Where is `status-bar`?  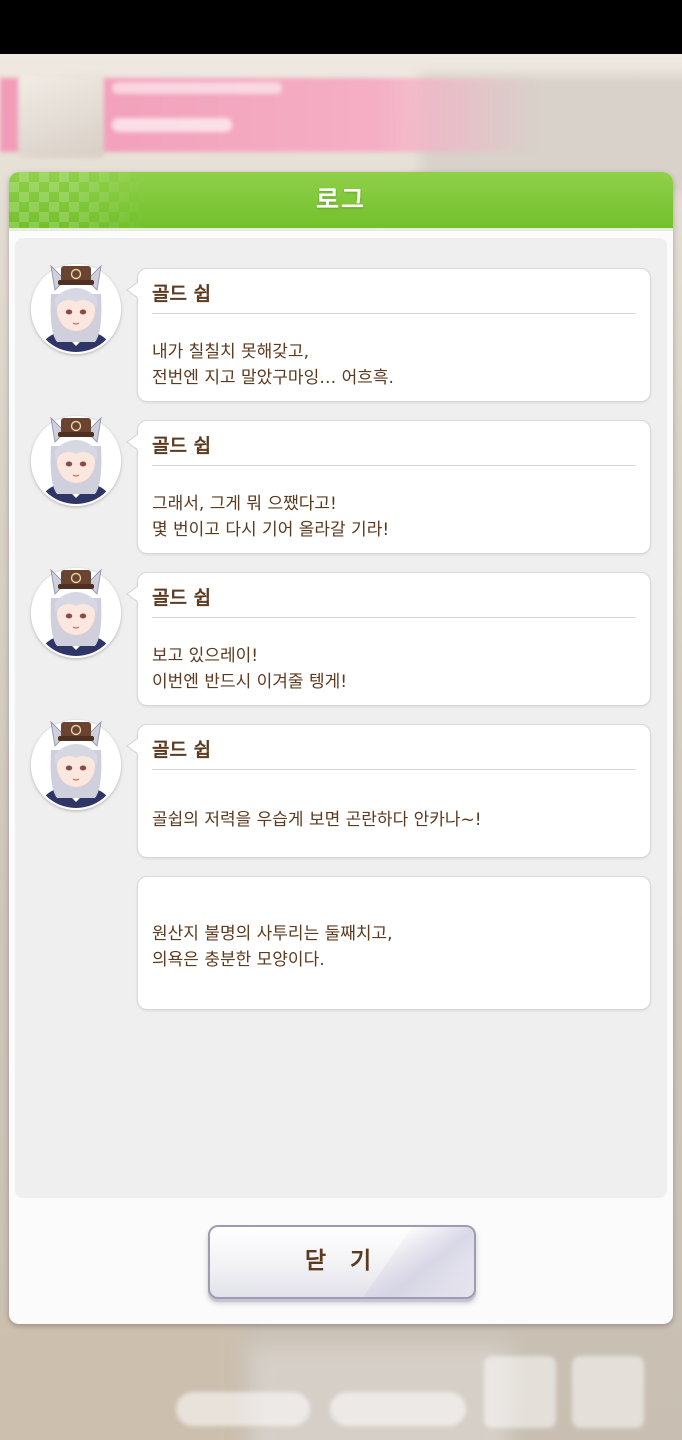
status-bar is located at coordinates (341, 27).